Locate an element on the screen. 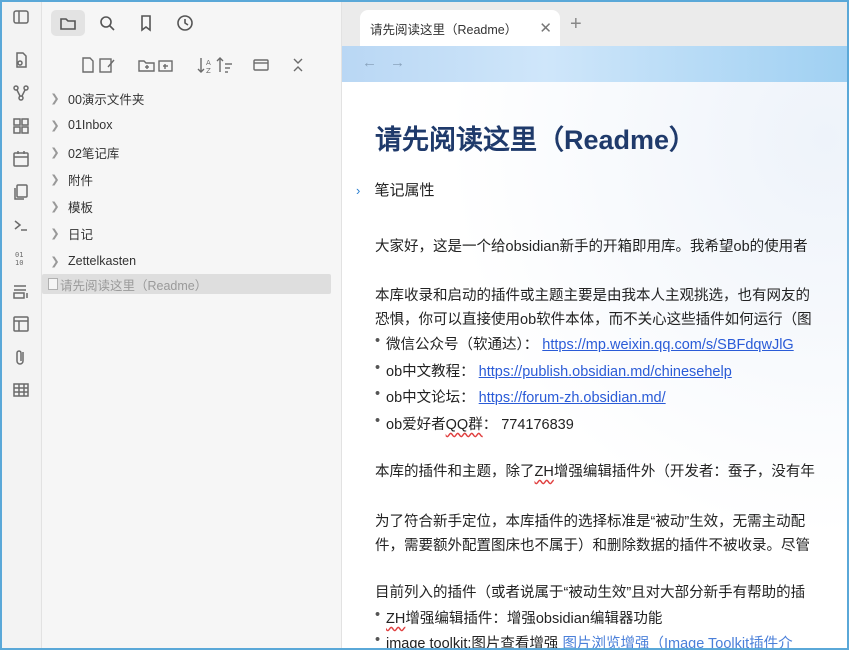  tutorial-link: https://publish.obsidian.md/chinesehelp is located at coordinates (605, 372).